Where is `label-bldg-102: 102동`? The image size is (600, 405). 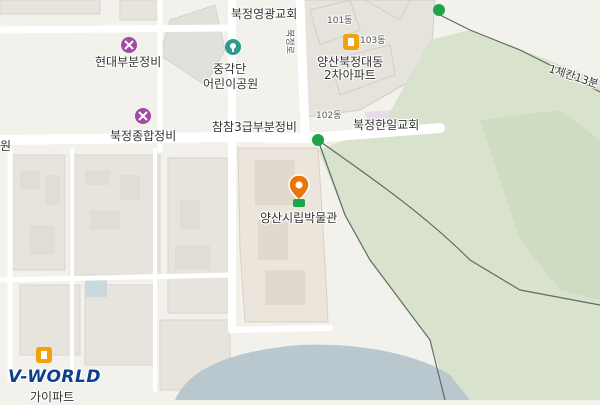
label-bldg-102: 102동 is located at coordinates (329, 116).